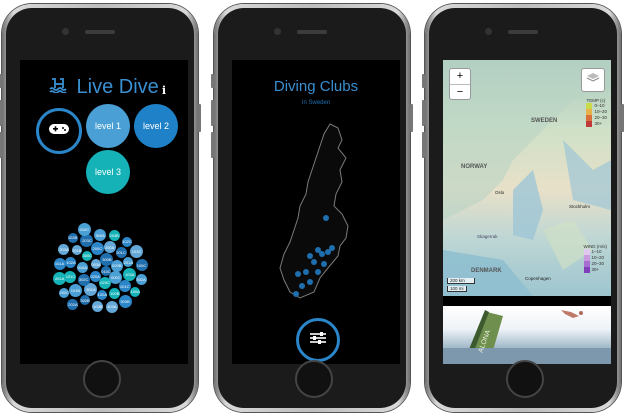 Image resolution: width=627 pixels, height=418 pixels. Describe the element at coordinates (487, 236) in the screenshot. I see `sea-label: Skagerrak` at that location.